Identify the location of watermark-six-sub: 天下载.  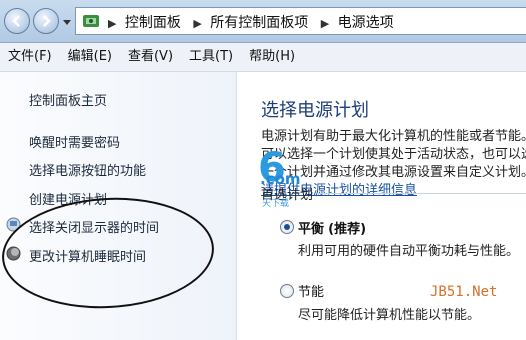
(276, 204).